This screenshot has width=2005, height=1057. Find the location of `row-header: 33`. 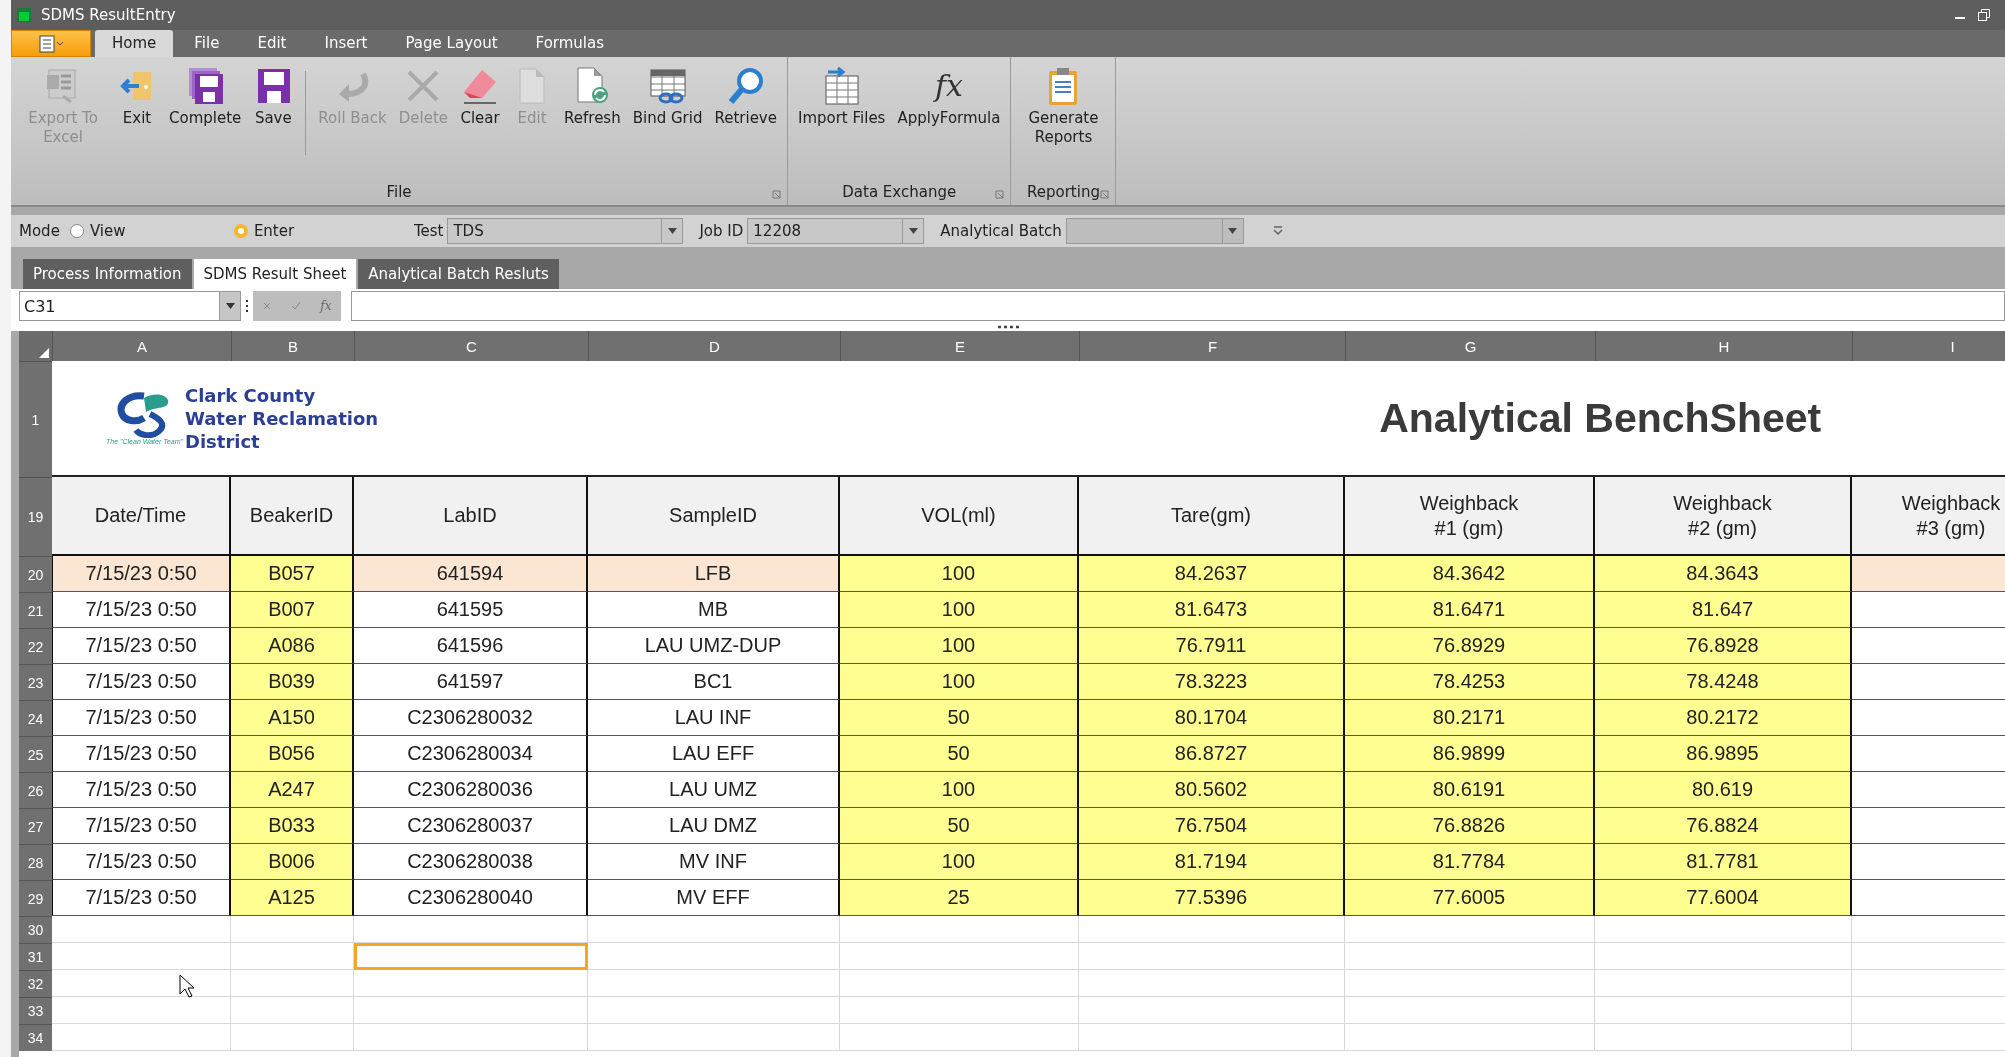

row-header: 33 is located at coordinates (35, 1010).